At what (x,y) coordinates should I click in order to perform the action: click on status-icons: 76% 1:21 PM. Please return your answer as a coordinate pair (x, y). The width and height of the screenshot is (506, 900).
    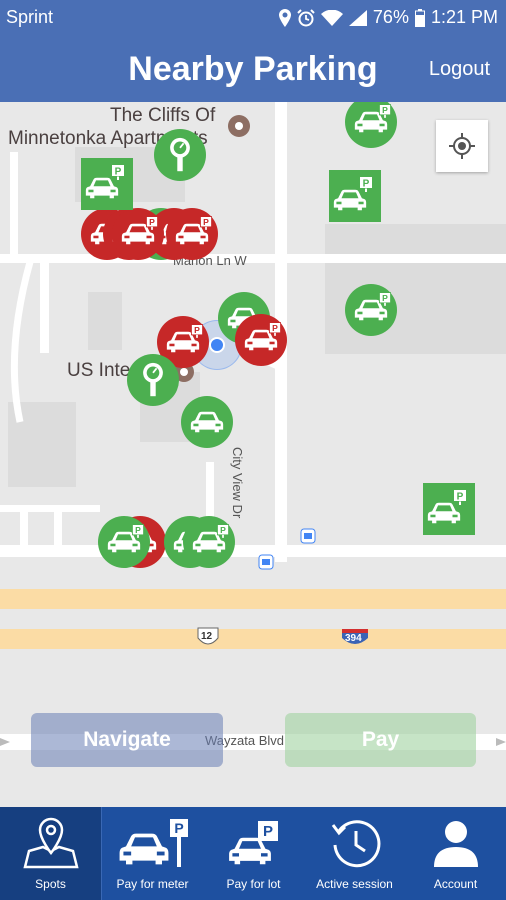
    Looking at the image, I should click on (388, 17).